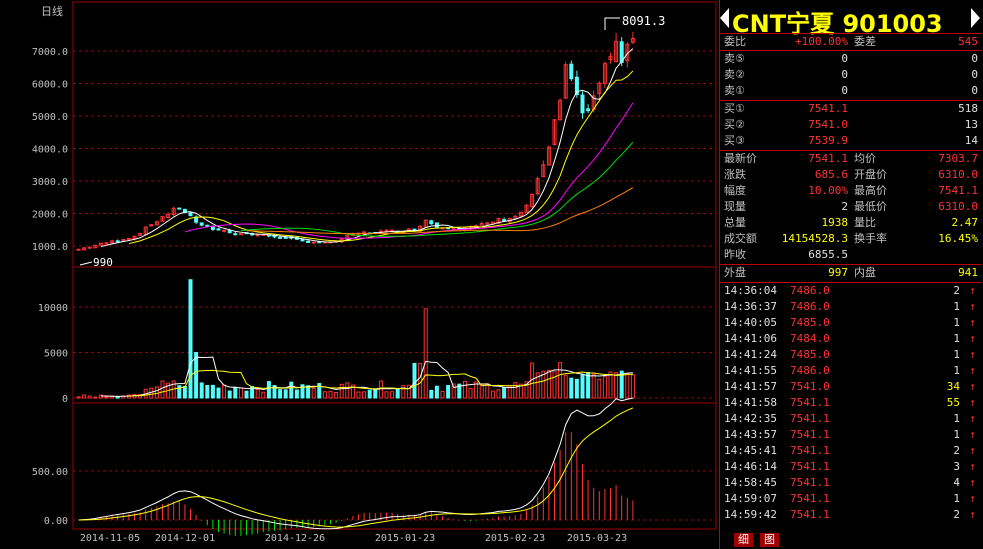 The height and width of the screenshot is (549, 983). Describe the element at coordinates (851, 273) in the screenshot. I see `outer-inner-row: 外盘 997 内盘 941` at that location.